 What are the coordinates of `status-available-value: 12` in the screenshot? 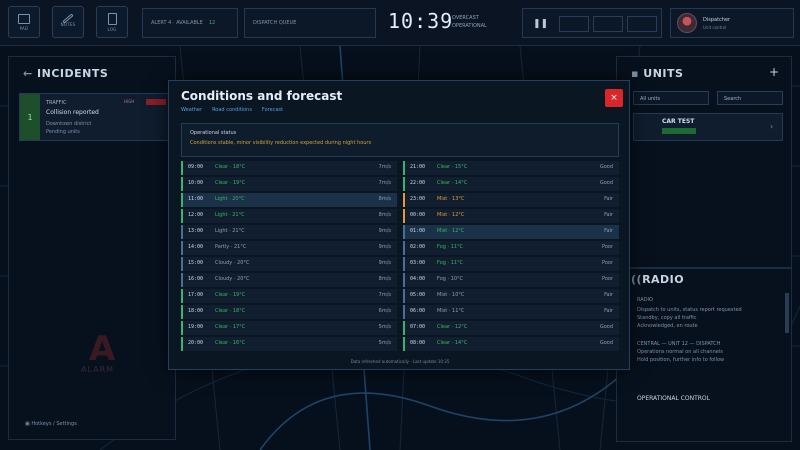 It's located at (212, 23).